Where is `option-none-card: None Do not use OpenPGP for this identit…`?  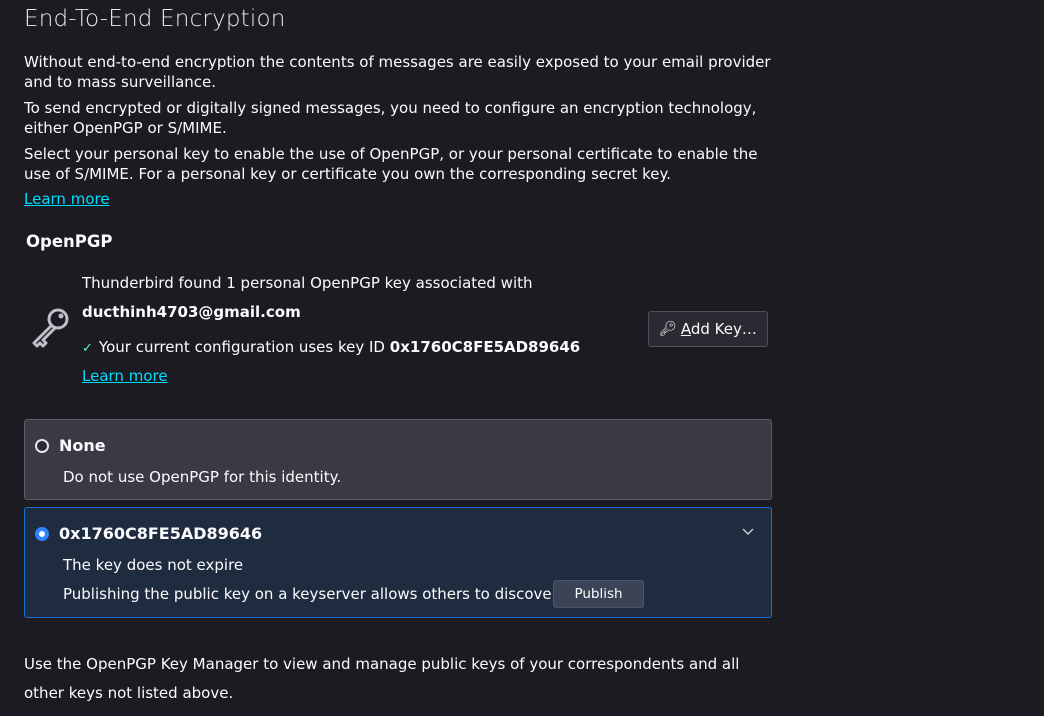 option-none-card: None Do not use OpenPGP for this identit… is located at coordinates (398, 459).